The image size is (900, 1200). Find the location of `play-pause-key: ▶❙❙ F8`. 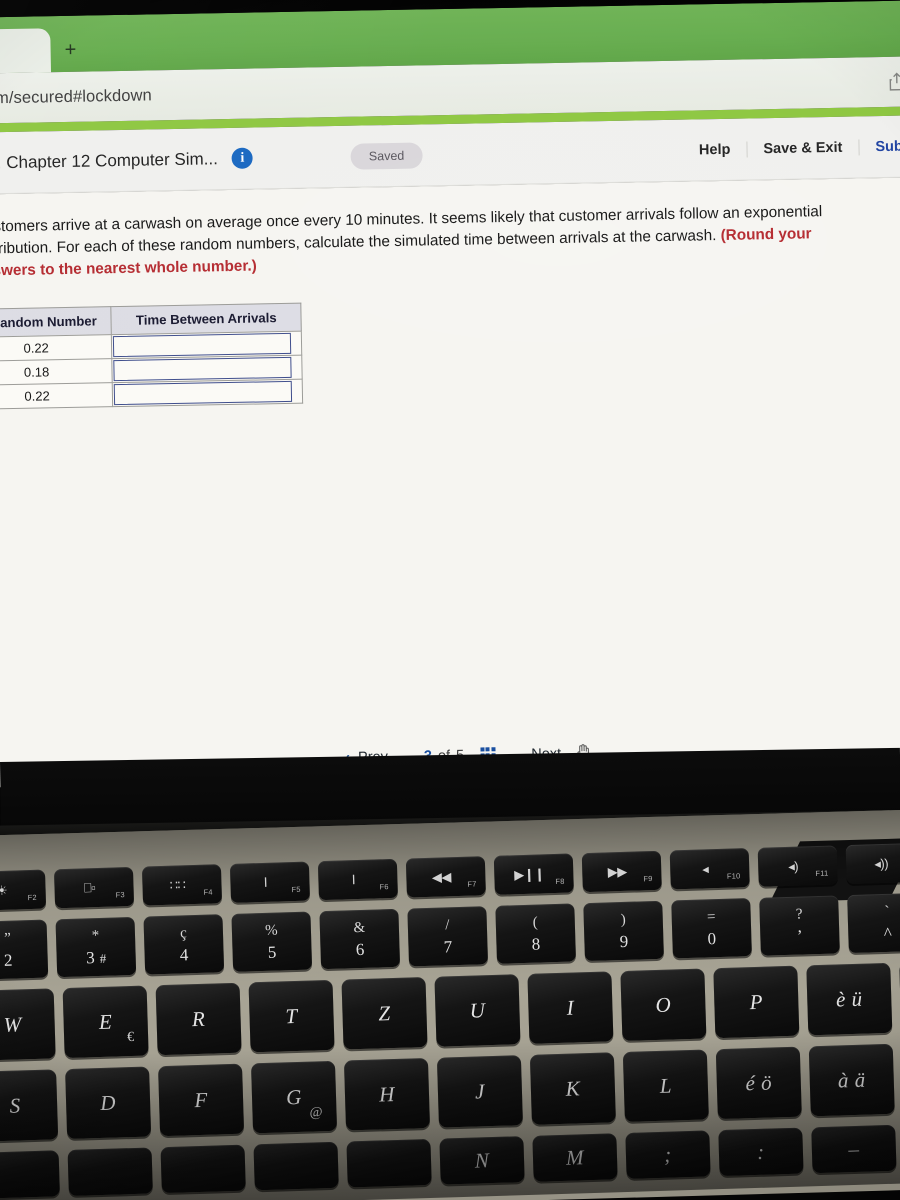

play-pause-key: ▶❙❙ F8 is located at coordinates (533, 874).